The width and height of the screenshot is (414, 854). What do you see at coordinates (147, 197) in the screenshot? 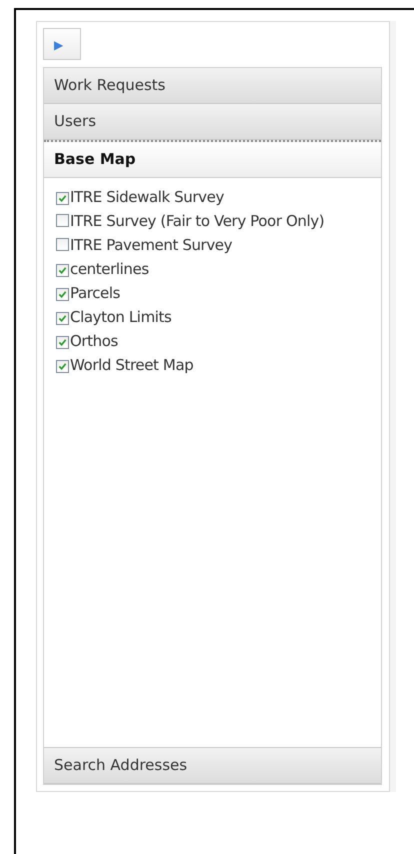
I see `layer-label: ITRE Sidewalk Survey` at bounding box center [147, 197].